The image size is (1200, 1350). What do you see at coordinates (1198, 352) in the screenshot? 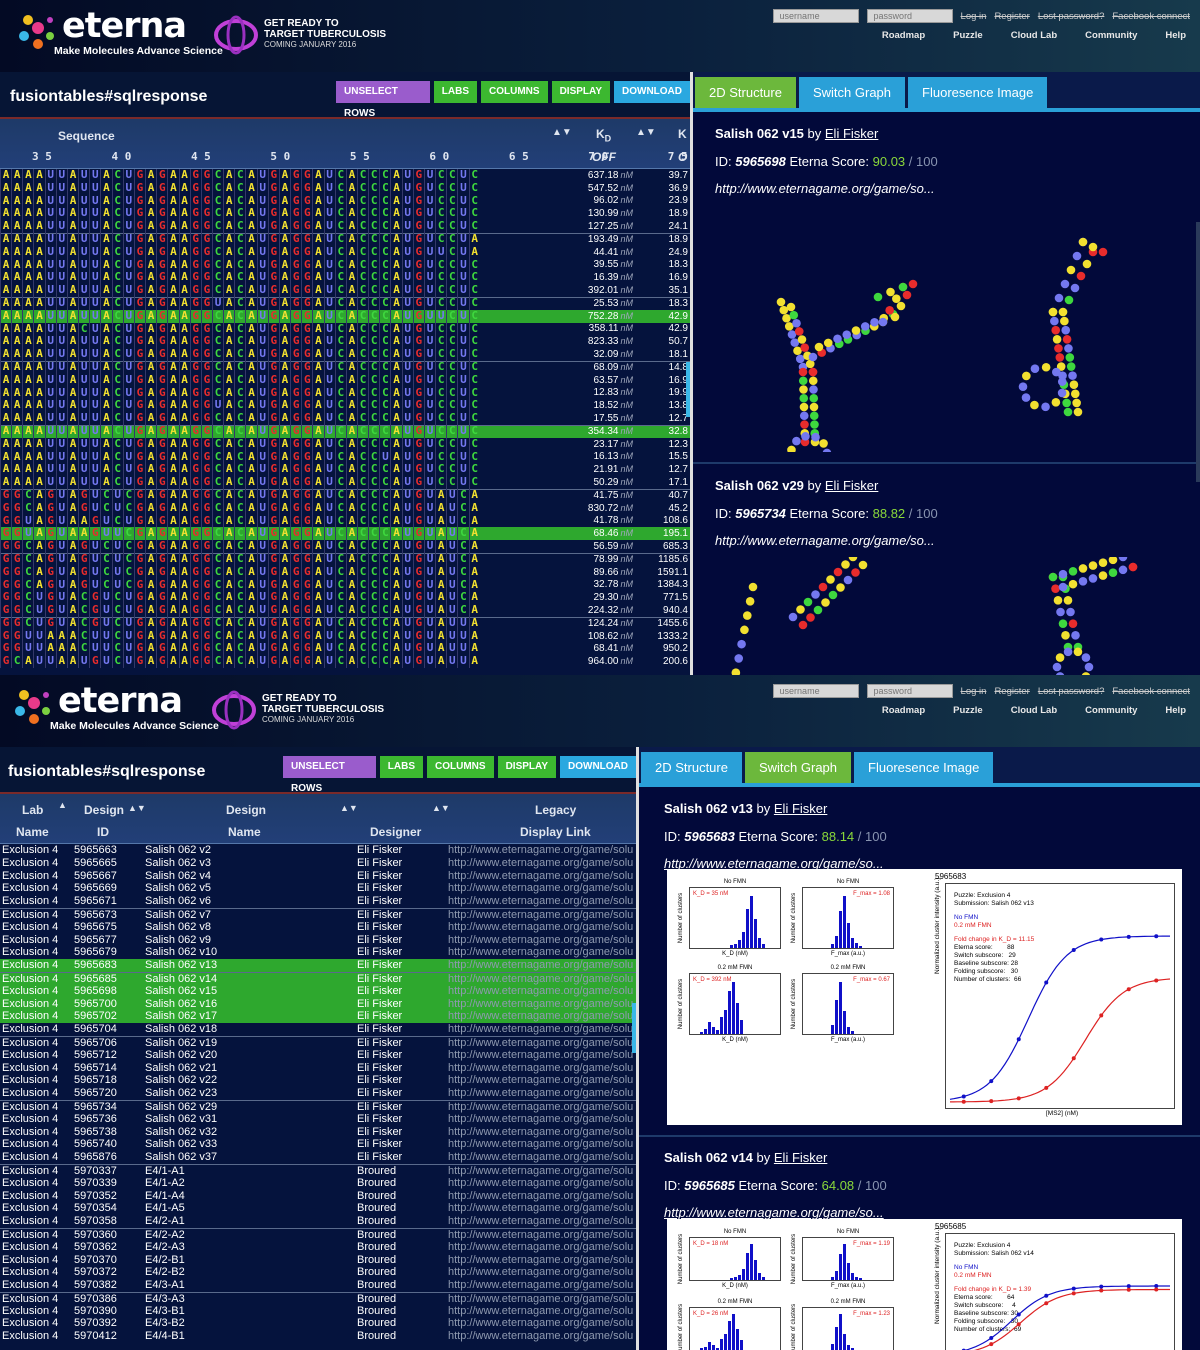
I see `detail-scrollbar` at bounding box center [1198, 352].